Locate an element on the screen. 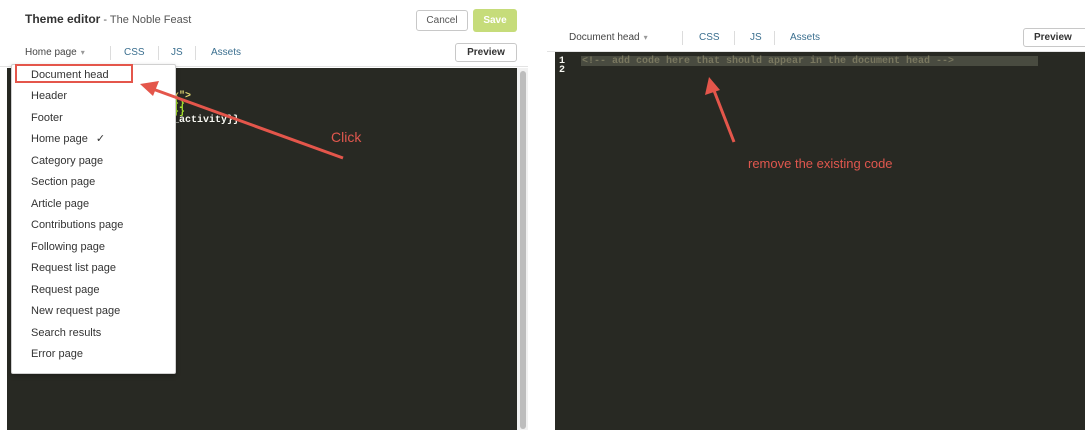 The height and width of the screenshot is (430, 1085). annotation-click-label: Click is located at coordinates (346, 137).